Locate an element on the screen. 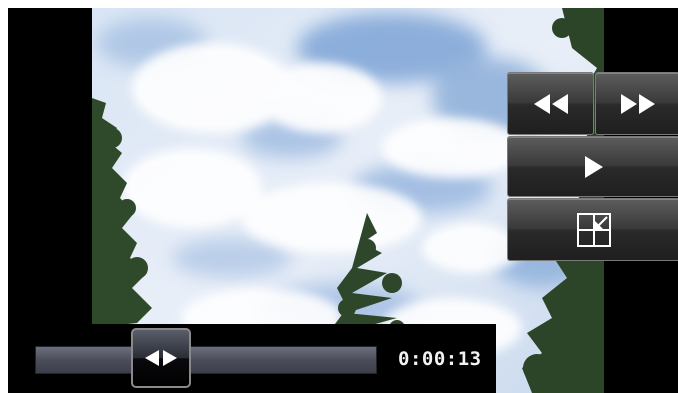 The width and height of the screenshot is (678, 393). play-button is located at coordinates (592, 166).